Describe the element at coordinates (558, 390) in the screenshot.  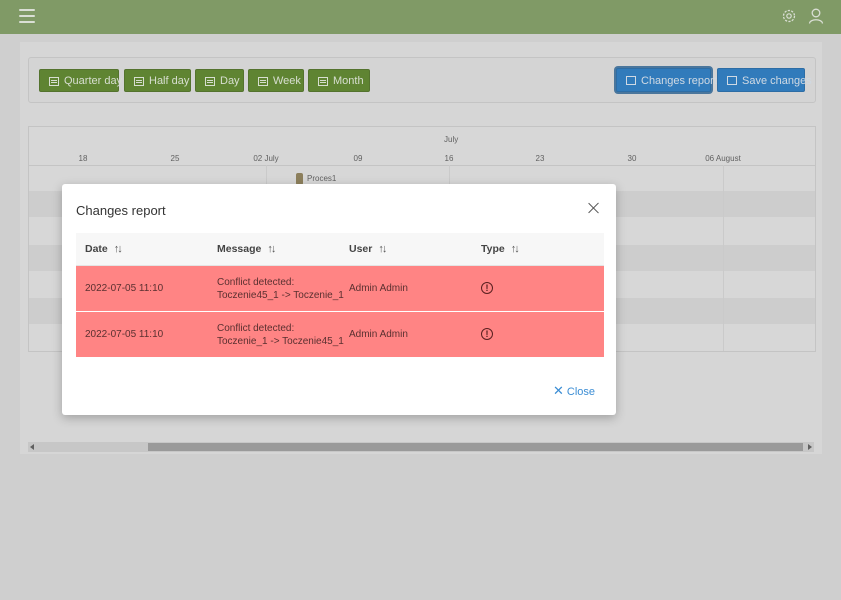
I see `close-icon: ✕` at that location.